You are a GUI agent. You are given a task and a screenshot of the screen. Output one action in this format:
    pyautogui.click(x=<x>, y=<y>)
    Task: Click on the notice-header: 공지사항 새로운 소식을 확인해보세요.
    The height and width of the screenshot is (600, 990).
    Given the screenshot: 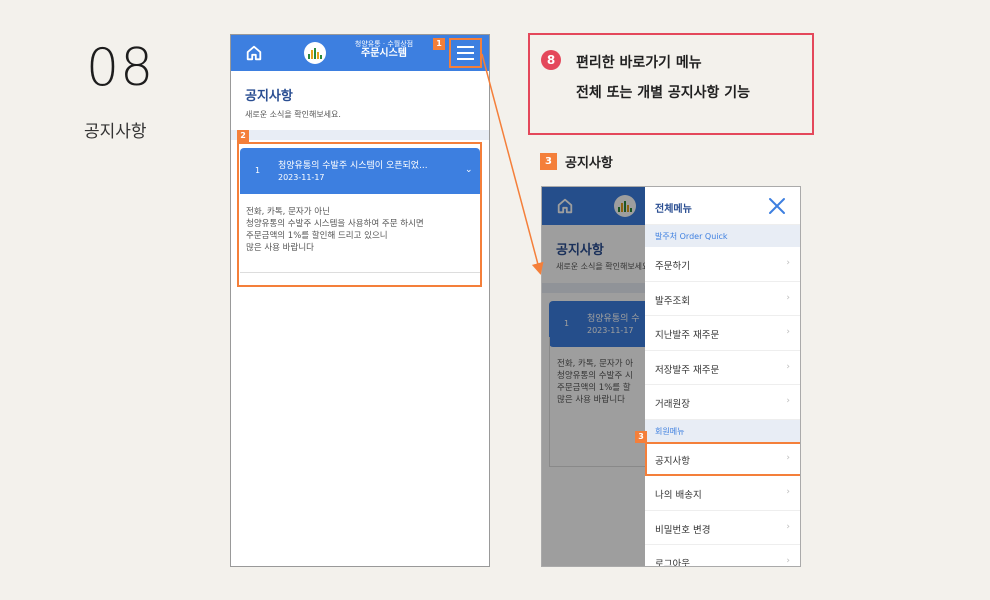 What is the action you would take?
    pyautogui.click(x=360, y=100)
    